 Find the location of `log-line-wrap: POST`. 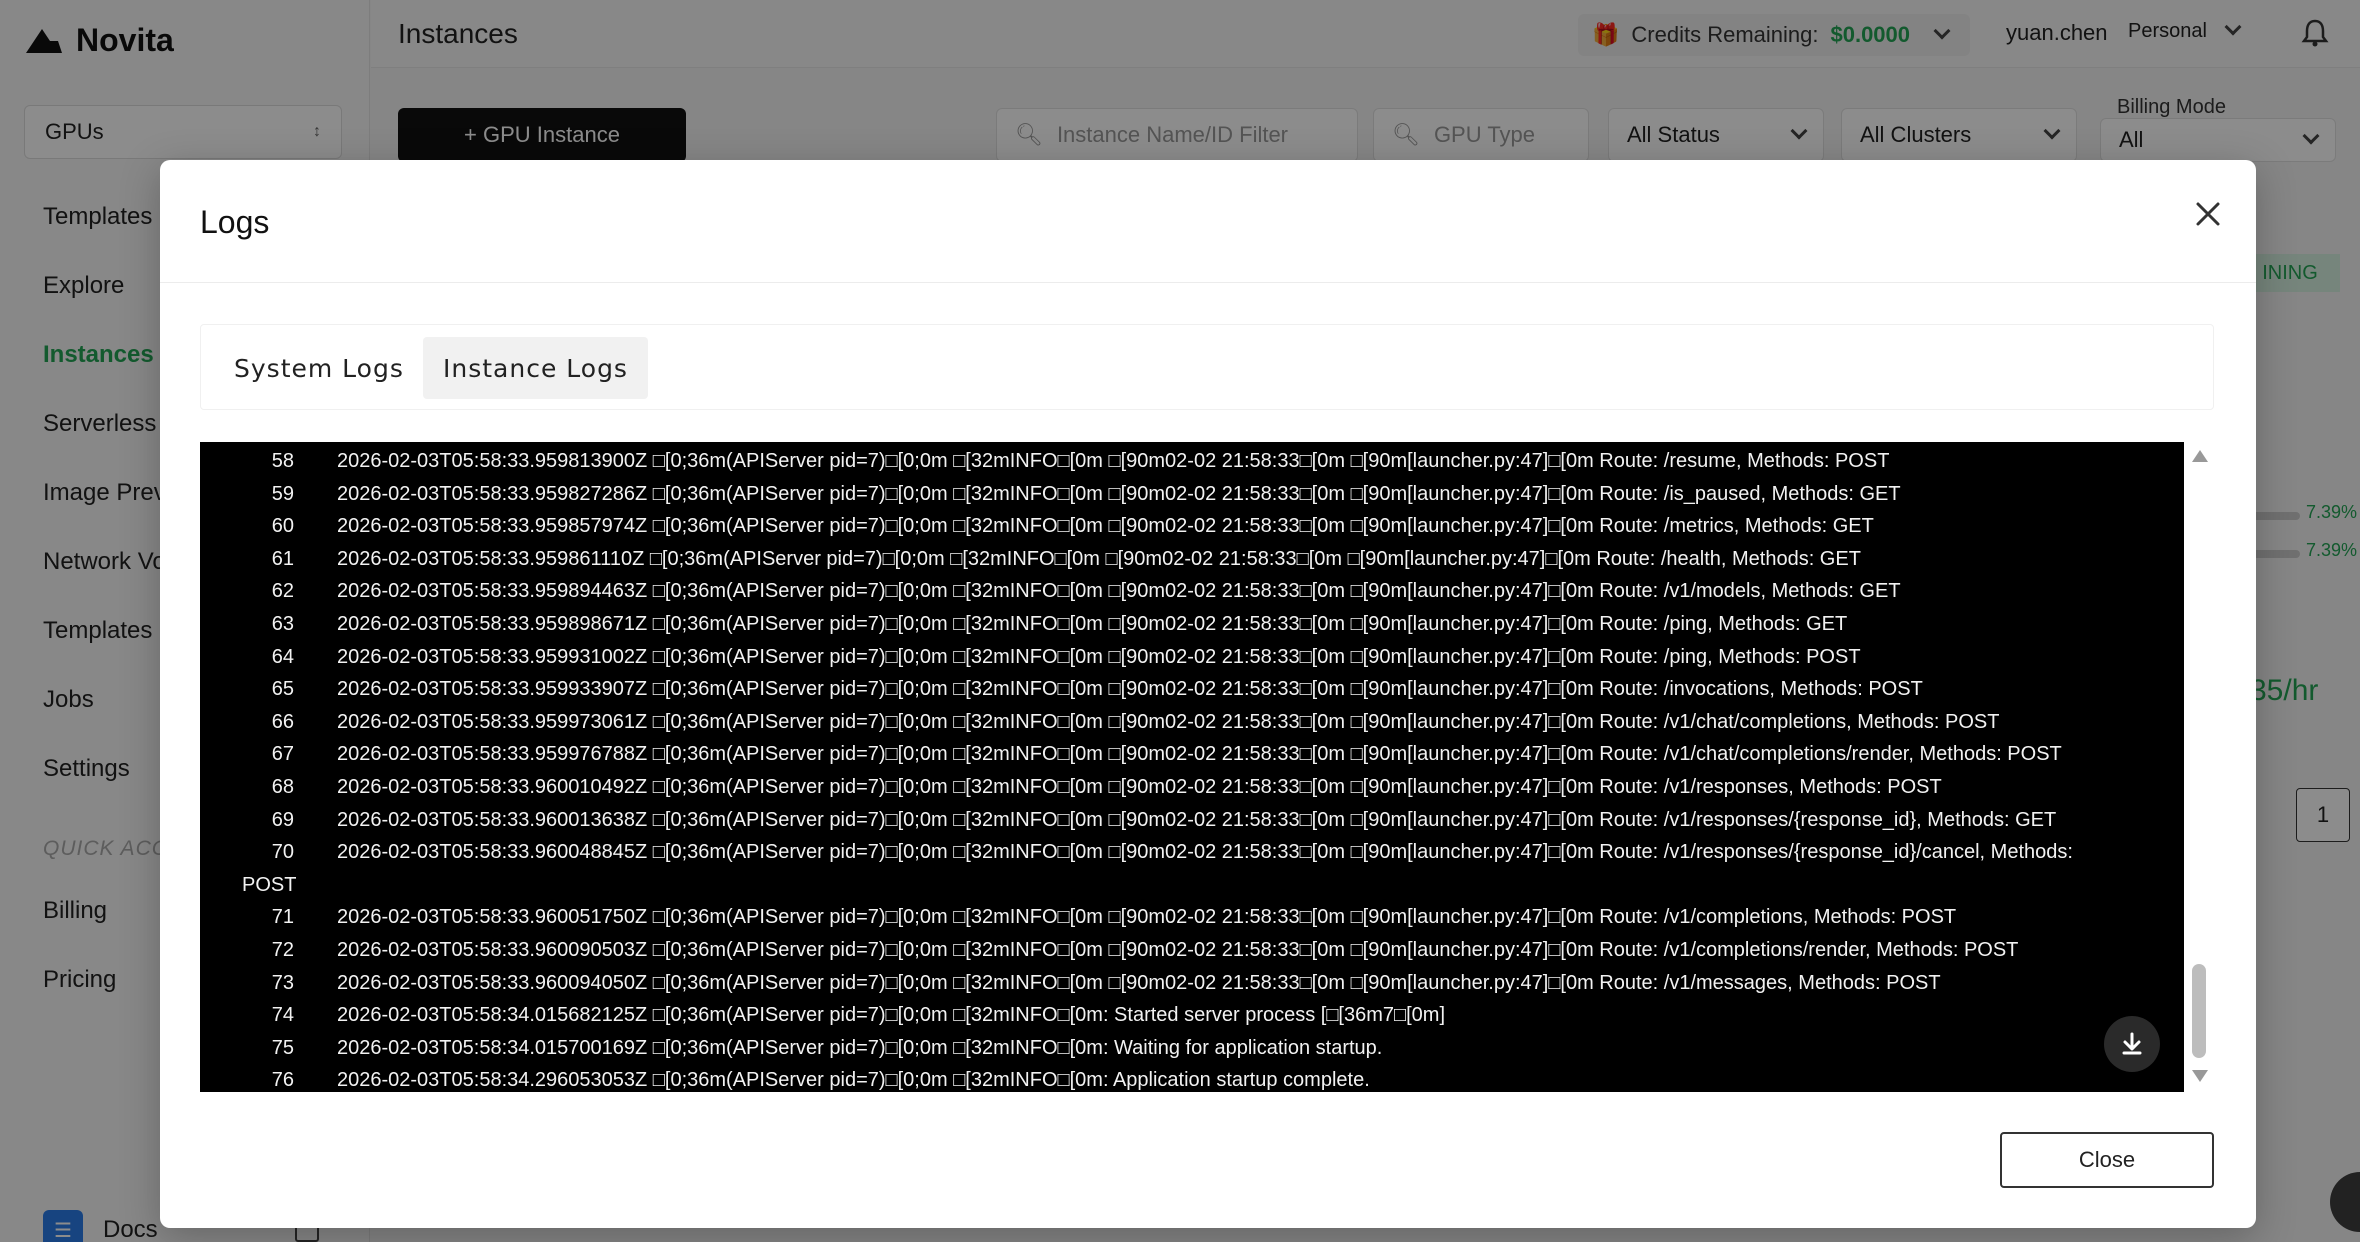

log-line-wrap: POST is located at coordinates (269, 884).